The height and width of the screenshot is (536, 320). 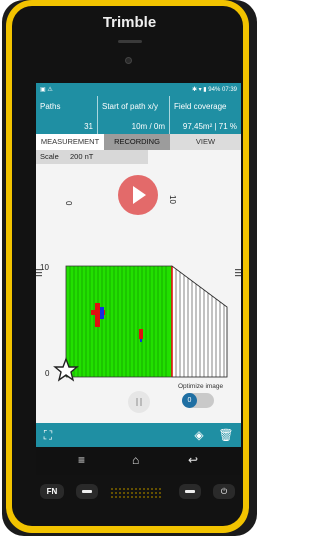 I want to click on menu-icon: ≡, so click(x=81, y=460).